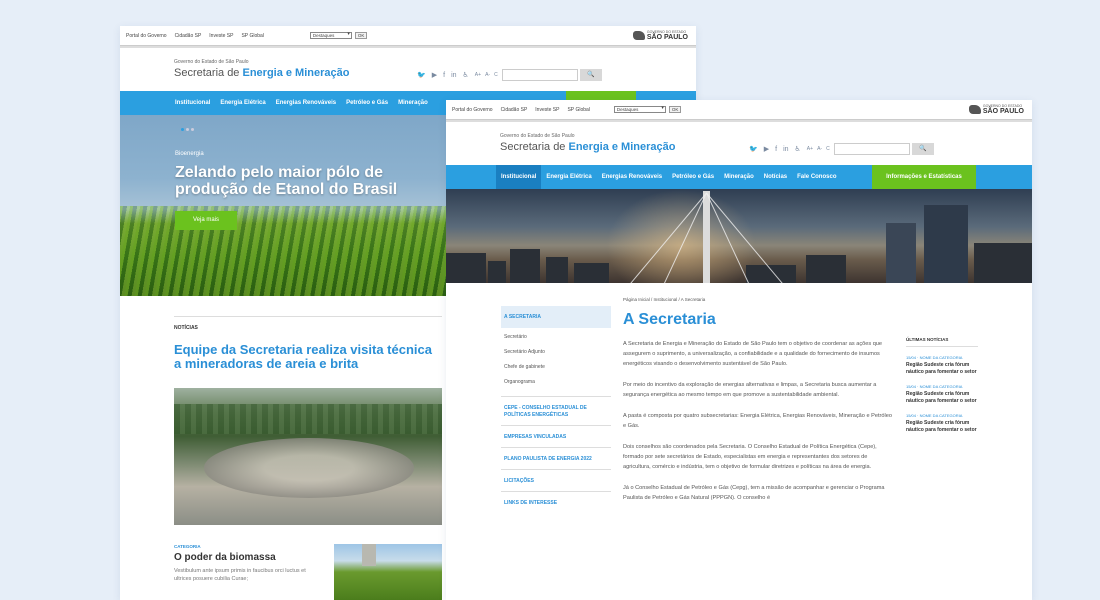  I want to click on biomass-thumbnail, so click(388, 572).